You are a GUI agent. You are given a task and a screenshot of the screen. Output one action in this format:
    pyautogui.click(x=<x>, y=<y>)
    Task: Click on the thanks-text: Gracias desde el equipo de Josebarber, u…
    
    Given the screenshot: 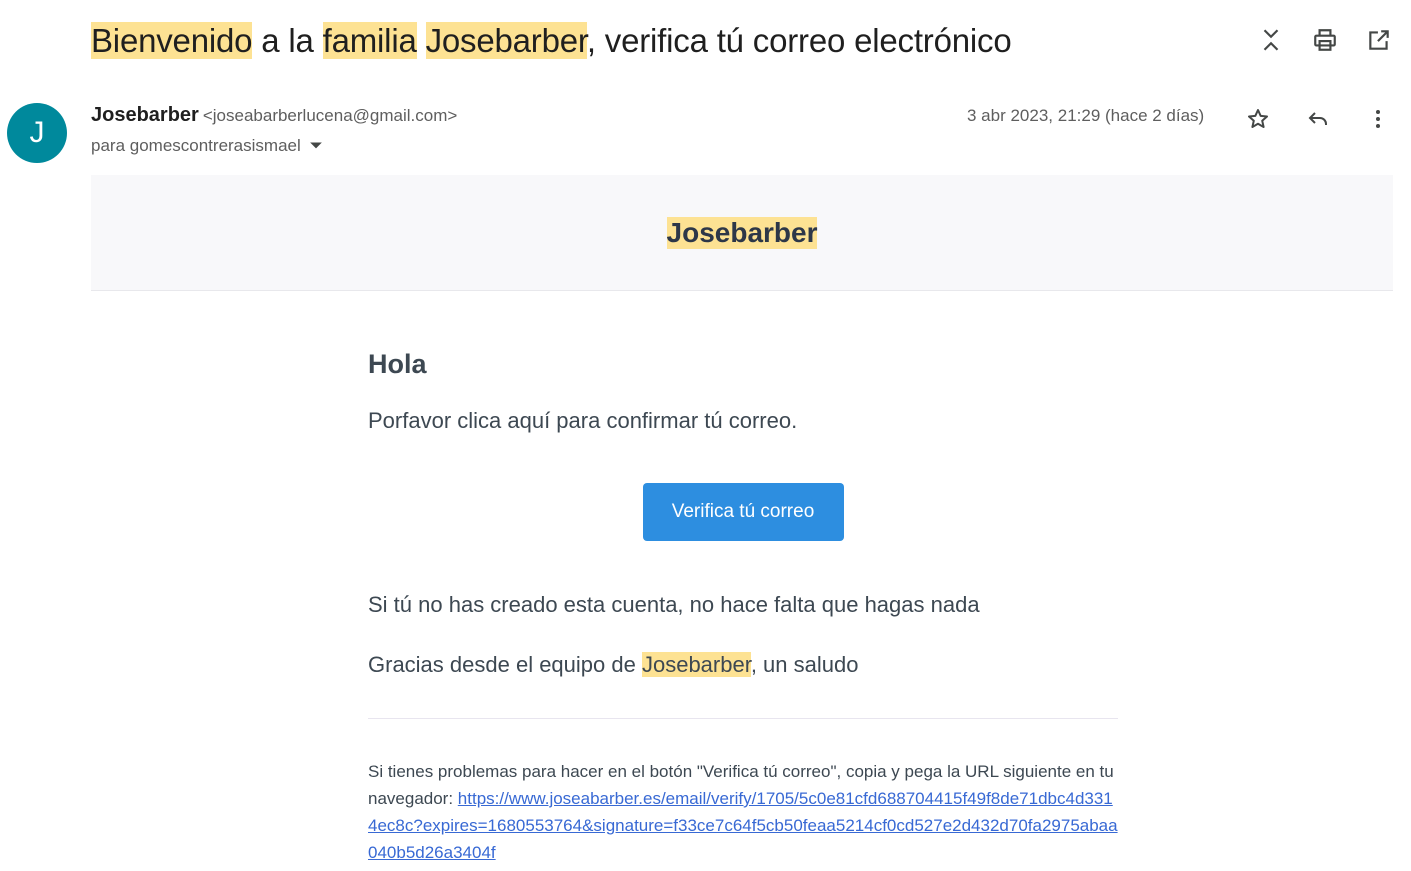 What is the action you would take?
    pyautogui.click(x=613, y=665)
    